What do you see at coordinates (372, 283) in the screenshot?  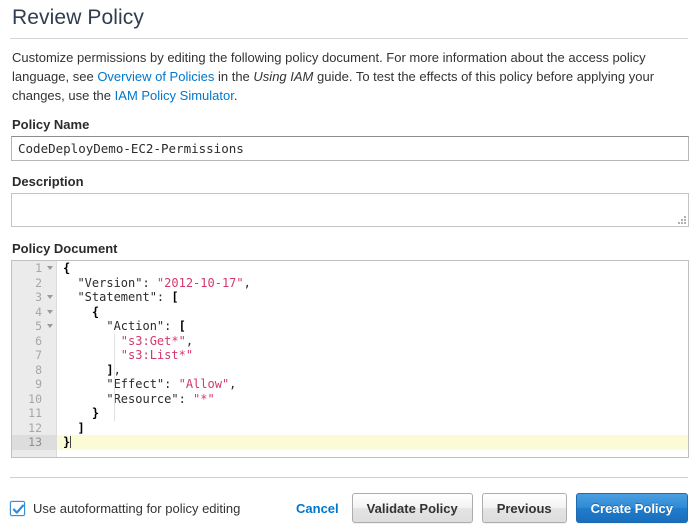 I see `code-line-2: "Version": "2012-10-17",` at bounding box center [372, 283].